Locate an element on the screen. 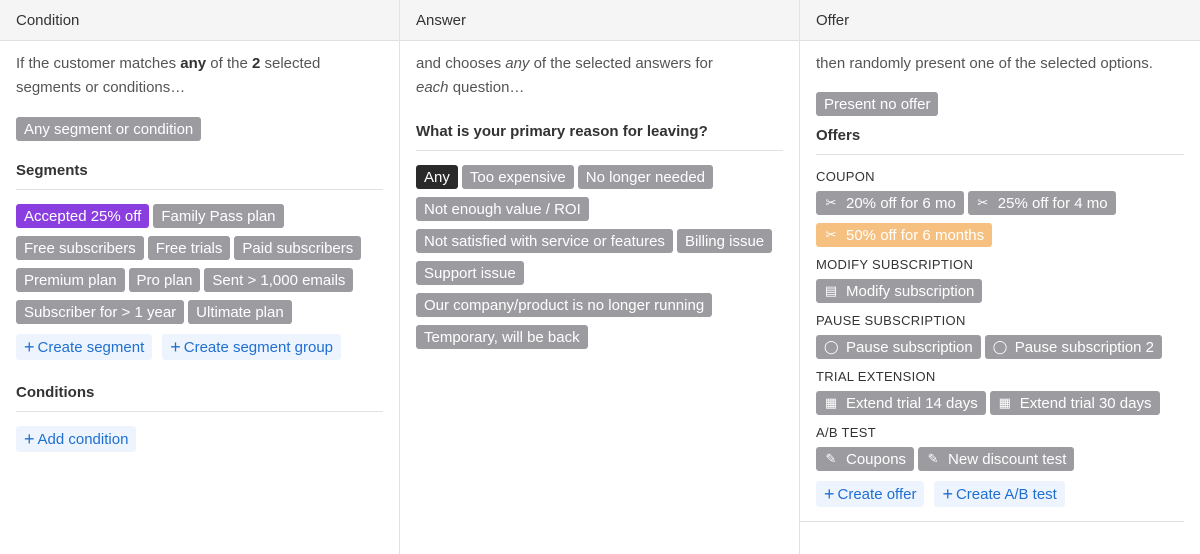 The width and height of the screenshot is (1200, 554). document-icon: ▤ is located at coordinates (831, 290).